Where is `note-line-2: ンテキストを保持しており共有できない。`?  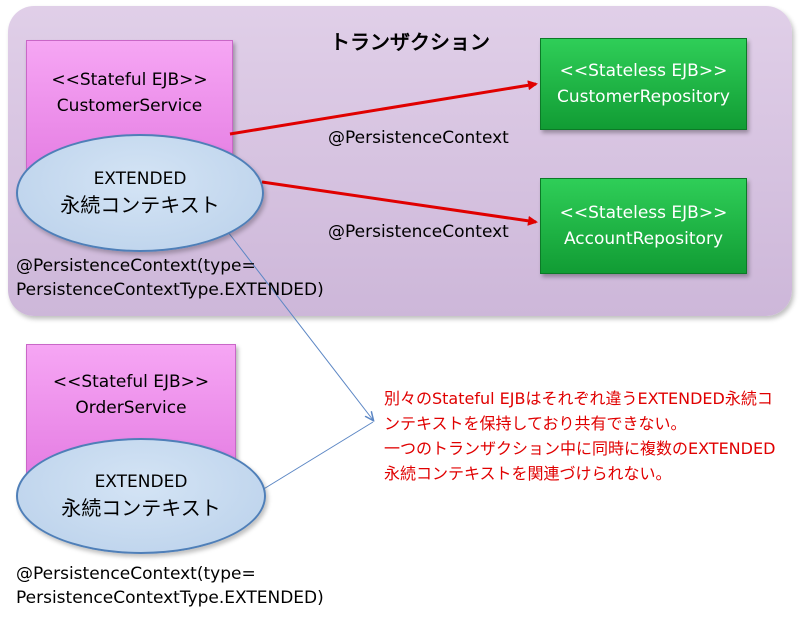
note-line-2: ンテキストを保持しており共有できない。 is located at coordinates (535, 423).